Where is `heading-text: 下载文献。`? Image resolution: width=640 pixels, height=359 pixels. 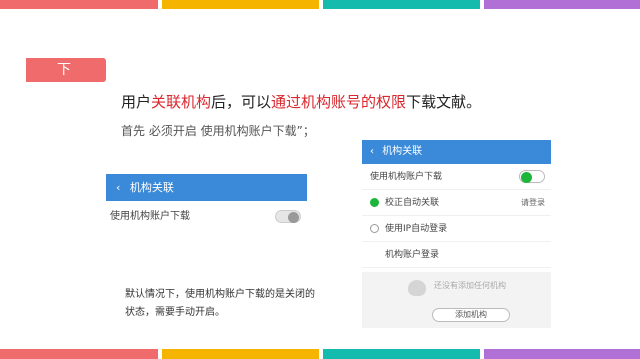 heading-text: 下载文献。 is located at coordinates (444, 102).